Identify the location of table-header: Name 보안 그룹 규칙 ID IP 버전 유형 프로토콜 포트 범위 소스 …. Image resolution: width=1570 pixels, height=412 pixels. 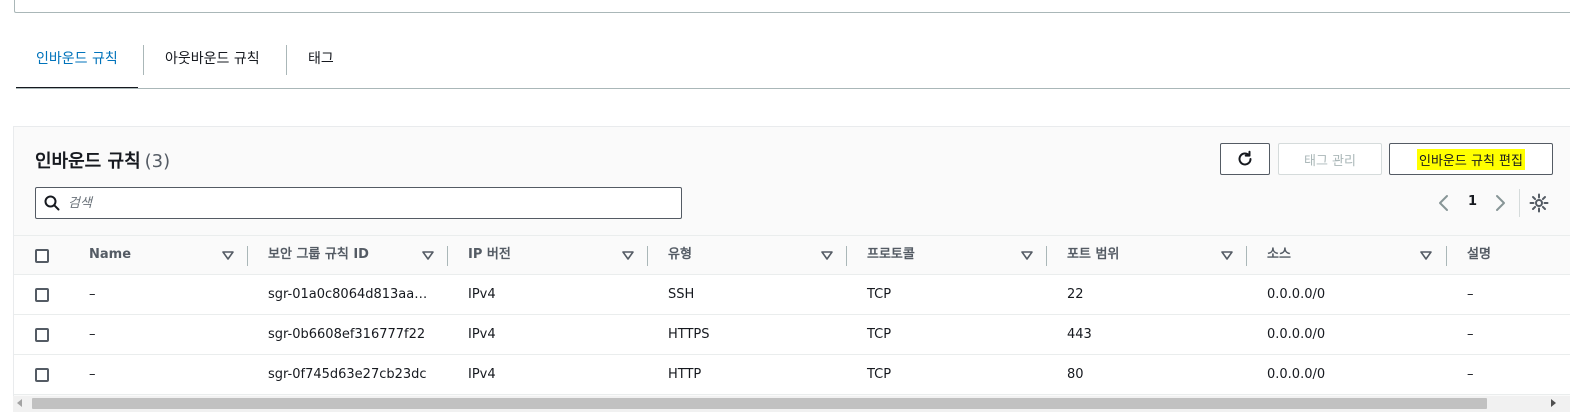
(792, 255).